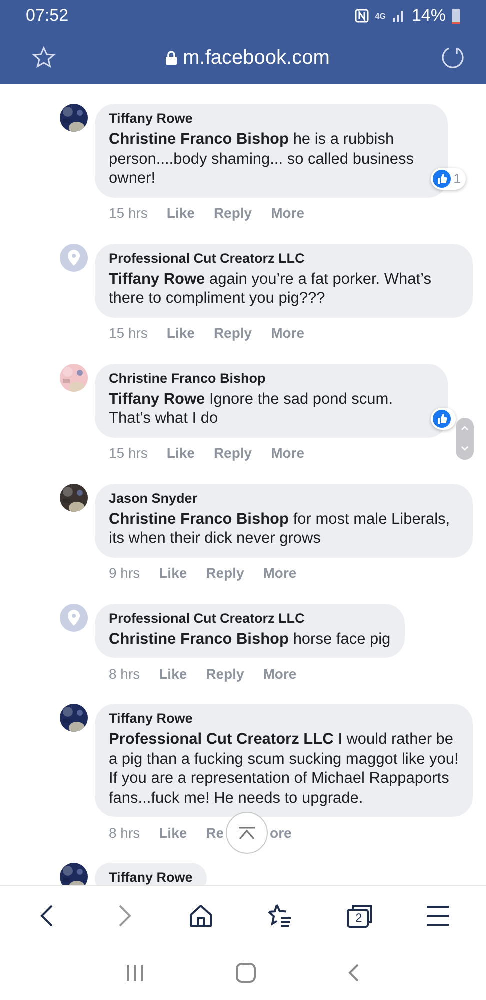 Image resolution: width=486 pixels, height=1000 pixels. I want to click on reaction-badge, so click(443, 419).